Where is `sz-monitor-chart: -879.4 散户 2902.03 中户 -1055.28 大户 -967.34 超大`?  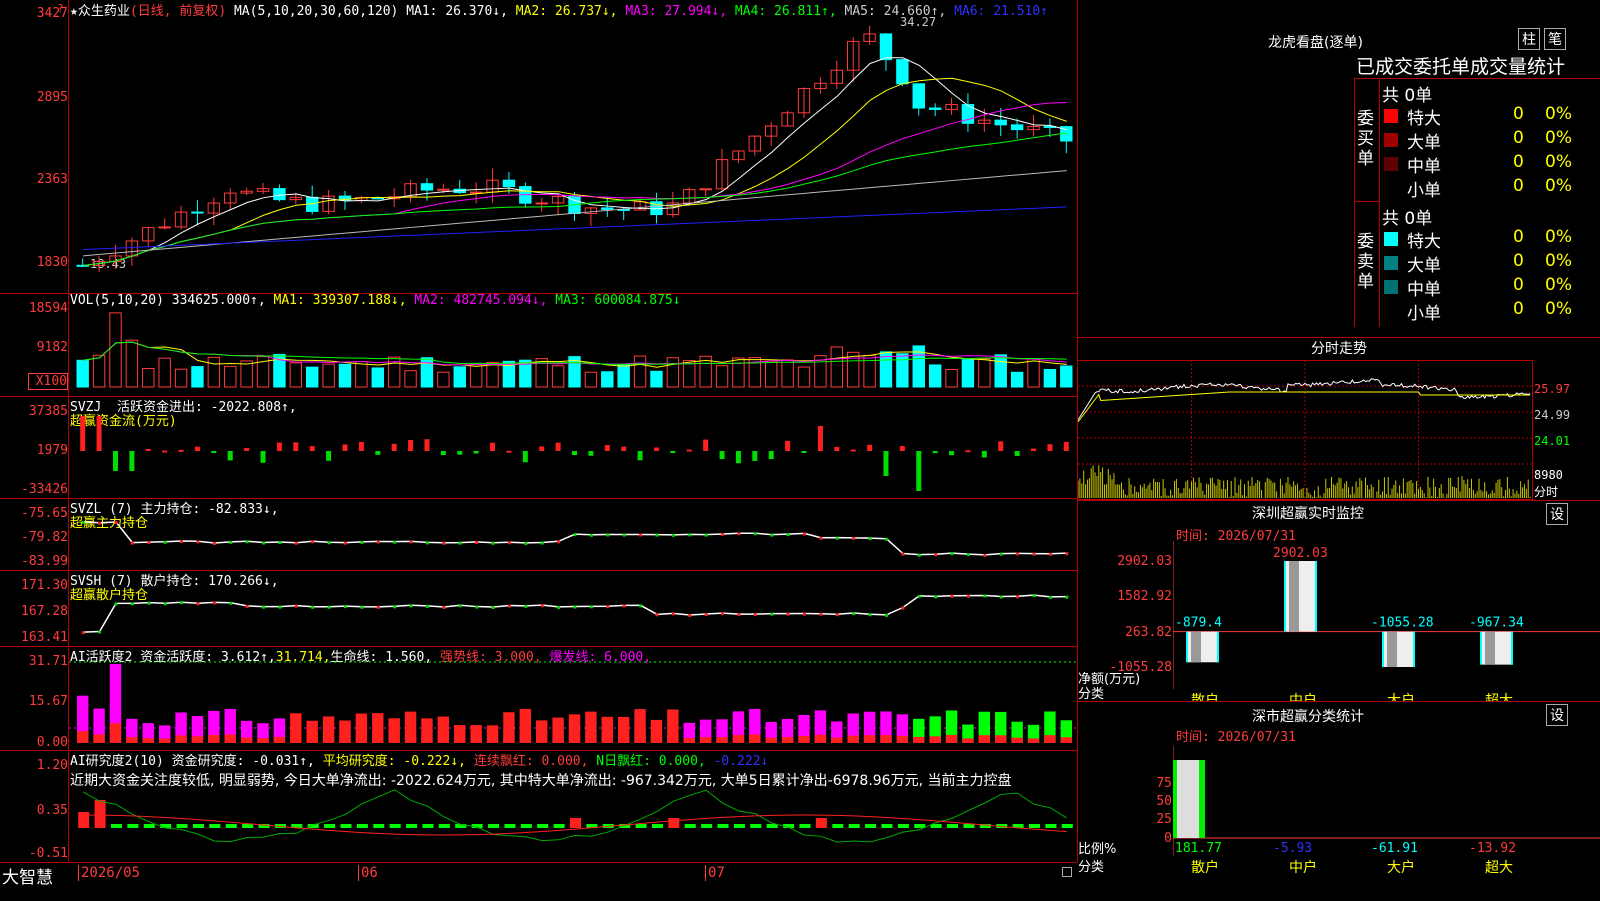
sz-monitor-chart: -879.4 散户 2902.03 中户 -1055.28 大户 -967.34 超大 is located at coordinates (1386, 621).